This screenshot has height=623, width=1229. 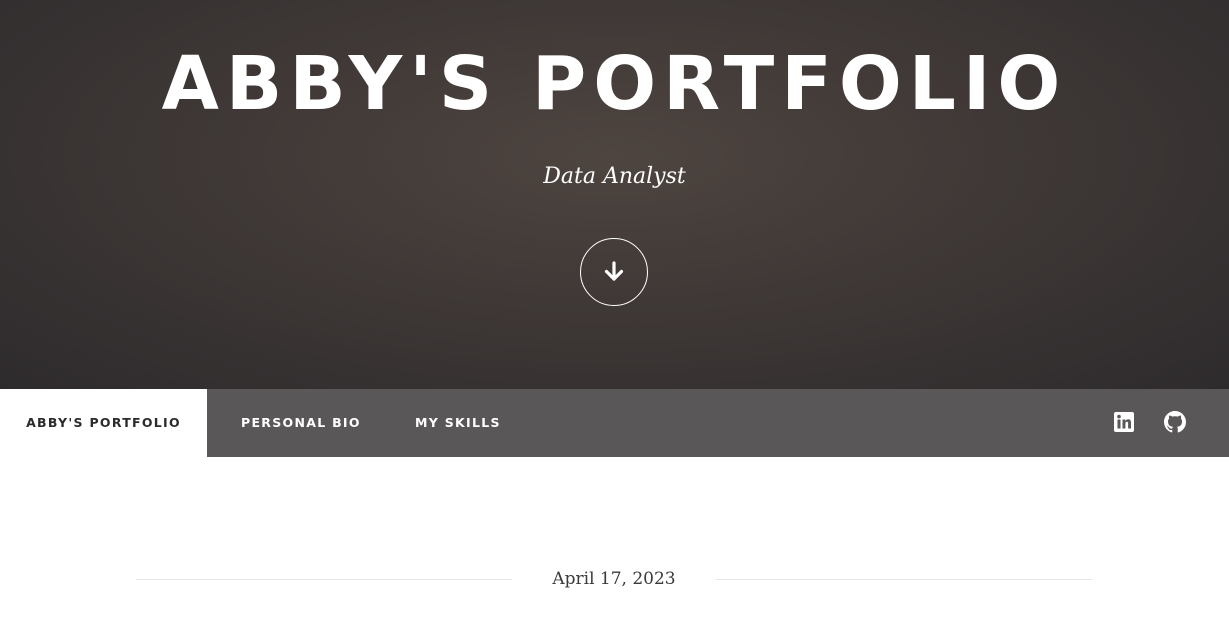 What do you see at coordinates (458, 423) in the screenshot?
I see `nav-item-my-skills: MY SKILLS` at bounding box center [458, 423].